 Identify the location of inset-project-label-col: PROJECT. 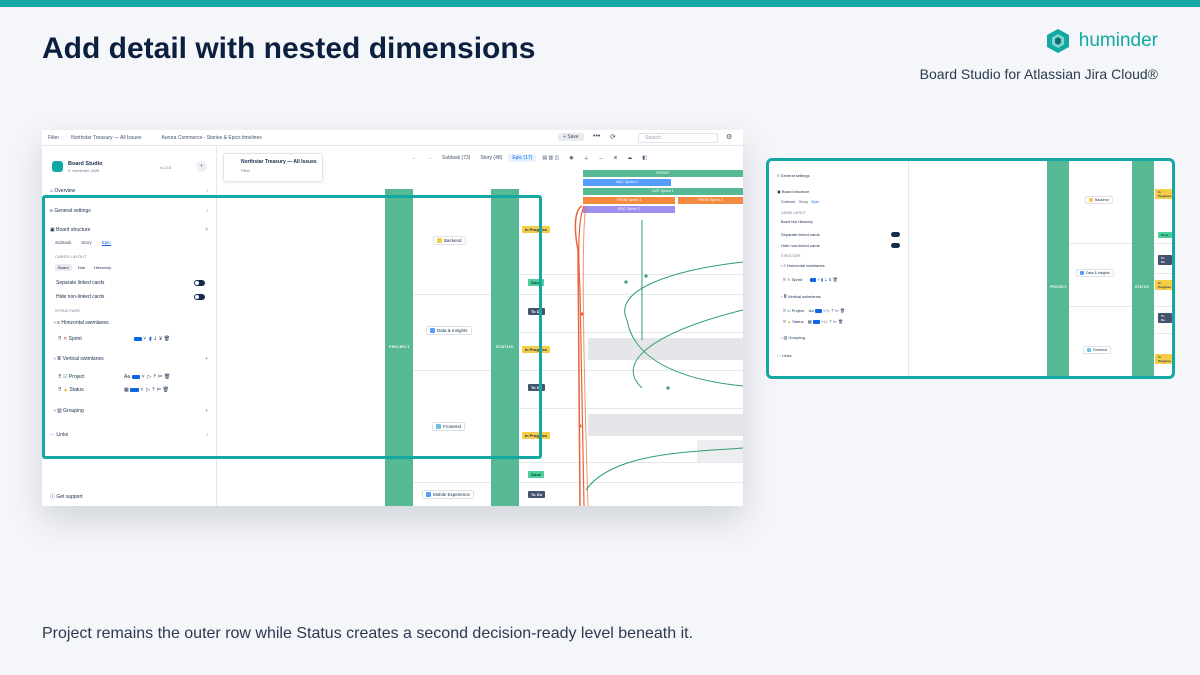
(1059, 287).